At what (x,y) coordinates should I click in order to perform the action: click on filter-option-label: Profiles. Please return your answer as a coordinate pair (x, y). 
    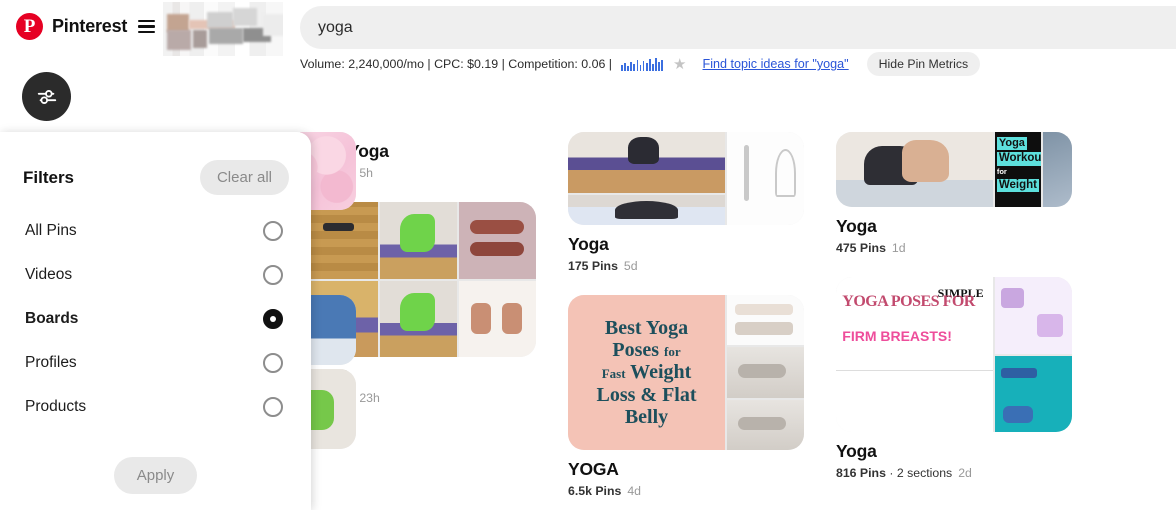
    Looking at the image, I should click on (51, 362).